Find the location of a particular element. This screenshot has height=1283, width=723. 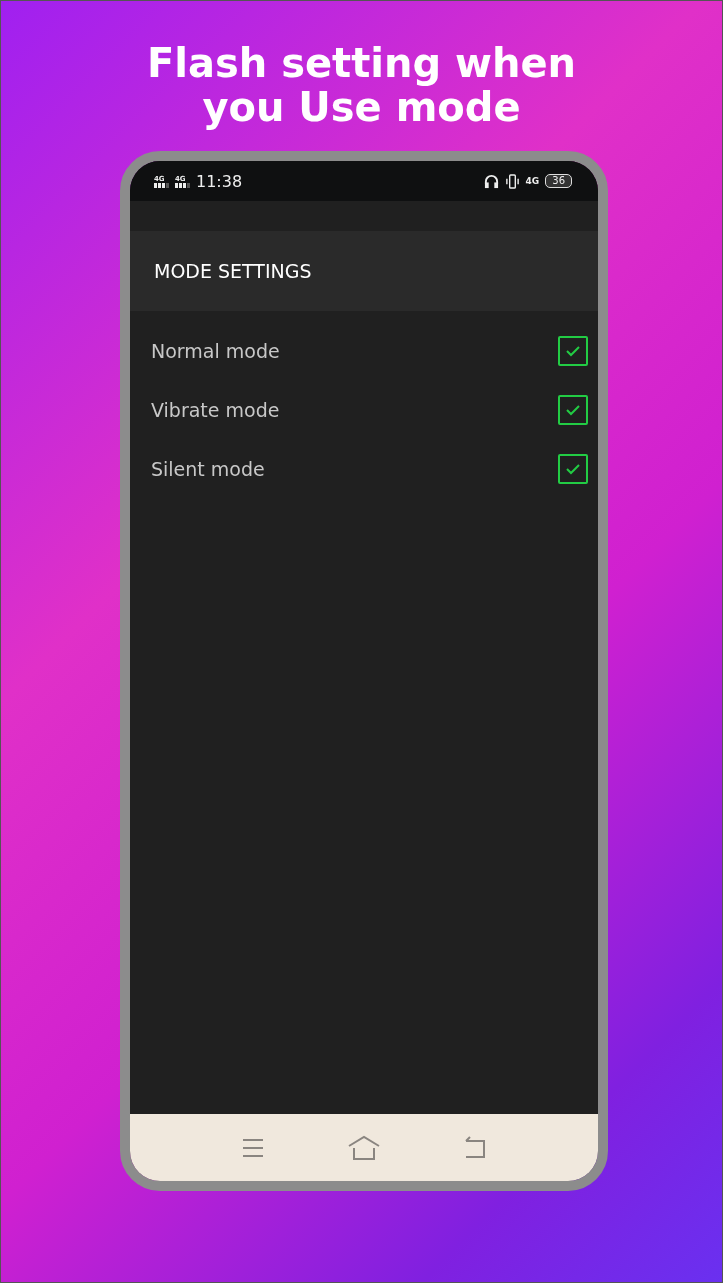

battery-indicator: 36 is located at coordinates (558, 181).